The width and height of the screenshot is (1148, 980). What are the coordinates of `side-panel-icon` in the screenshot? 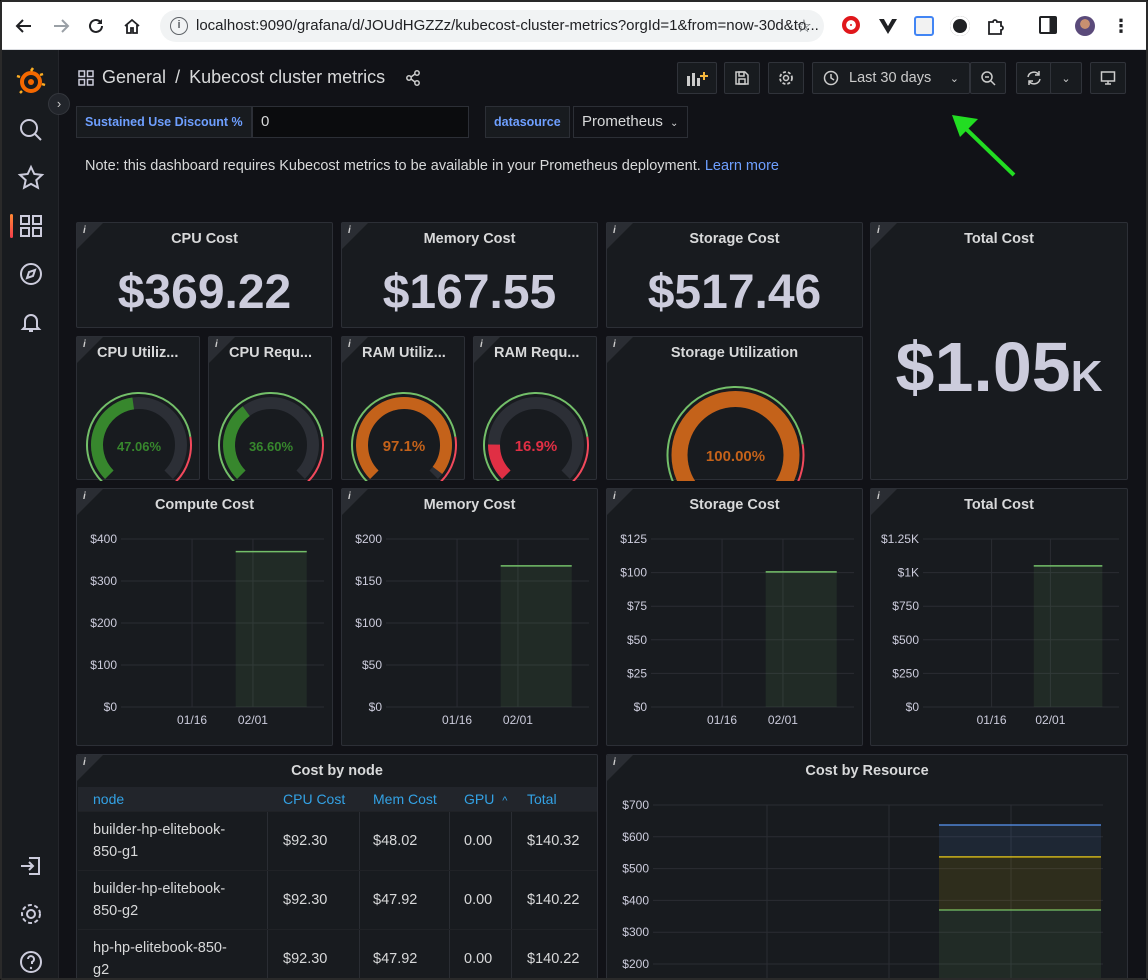 It's located at (1048, 25).